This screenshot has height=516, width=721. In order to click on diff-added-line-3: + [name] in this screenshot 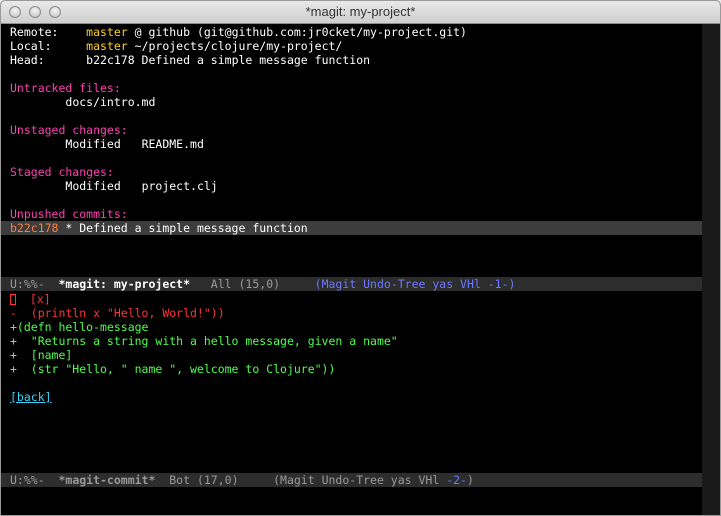, I will do `click(41, 355)`.